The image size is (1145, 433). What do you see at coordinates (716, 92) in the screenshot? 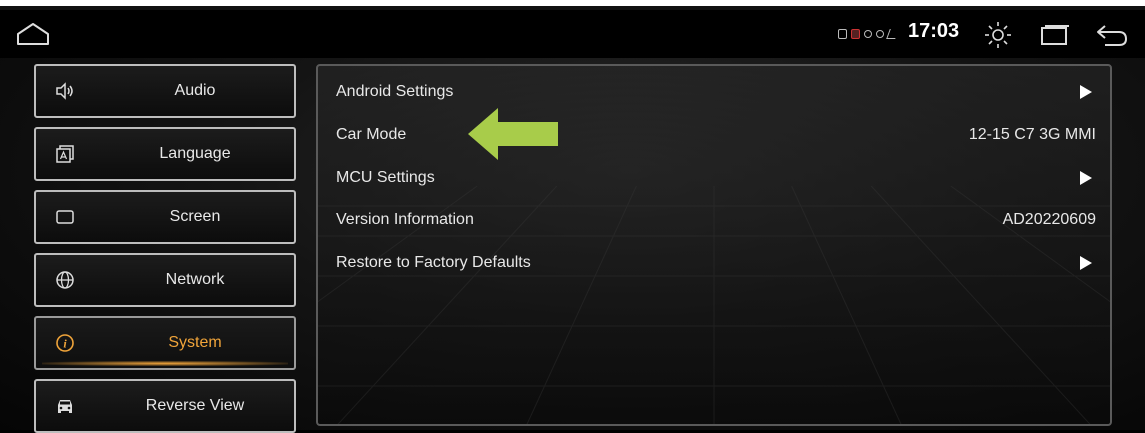
I see `settings-row-android-settings: Android Settings` at bounding box center [716, 92].